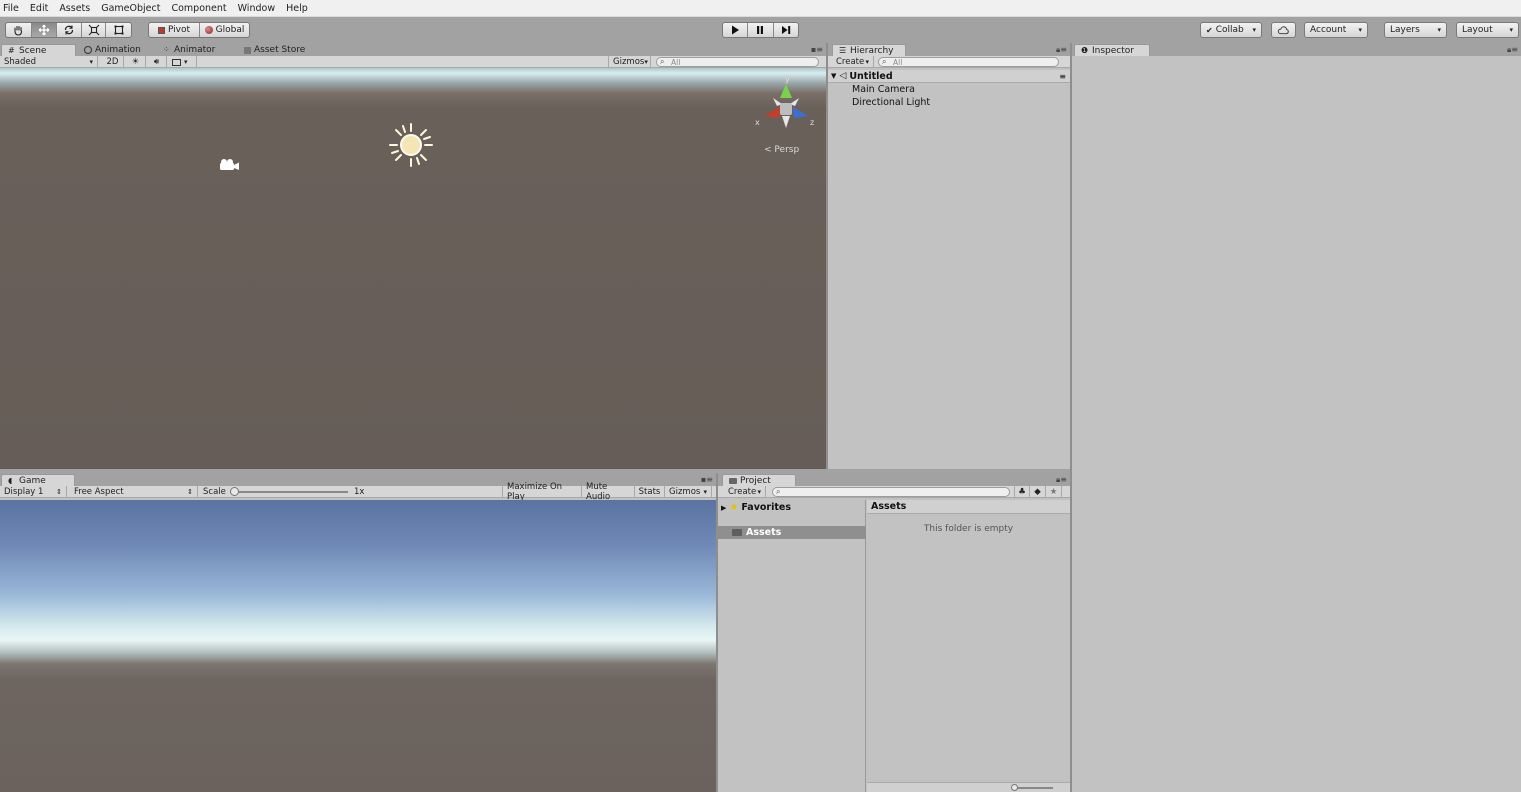 This screenshot has width=1521, height=792. I want to click on display-dropdown: Display 1 ⇕, so click(33, 492).